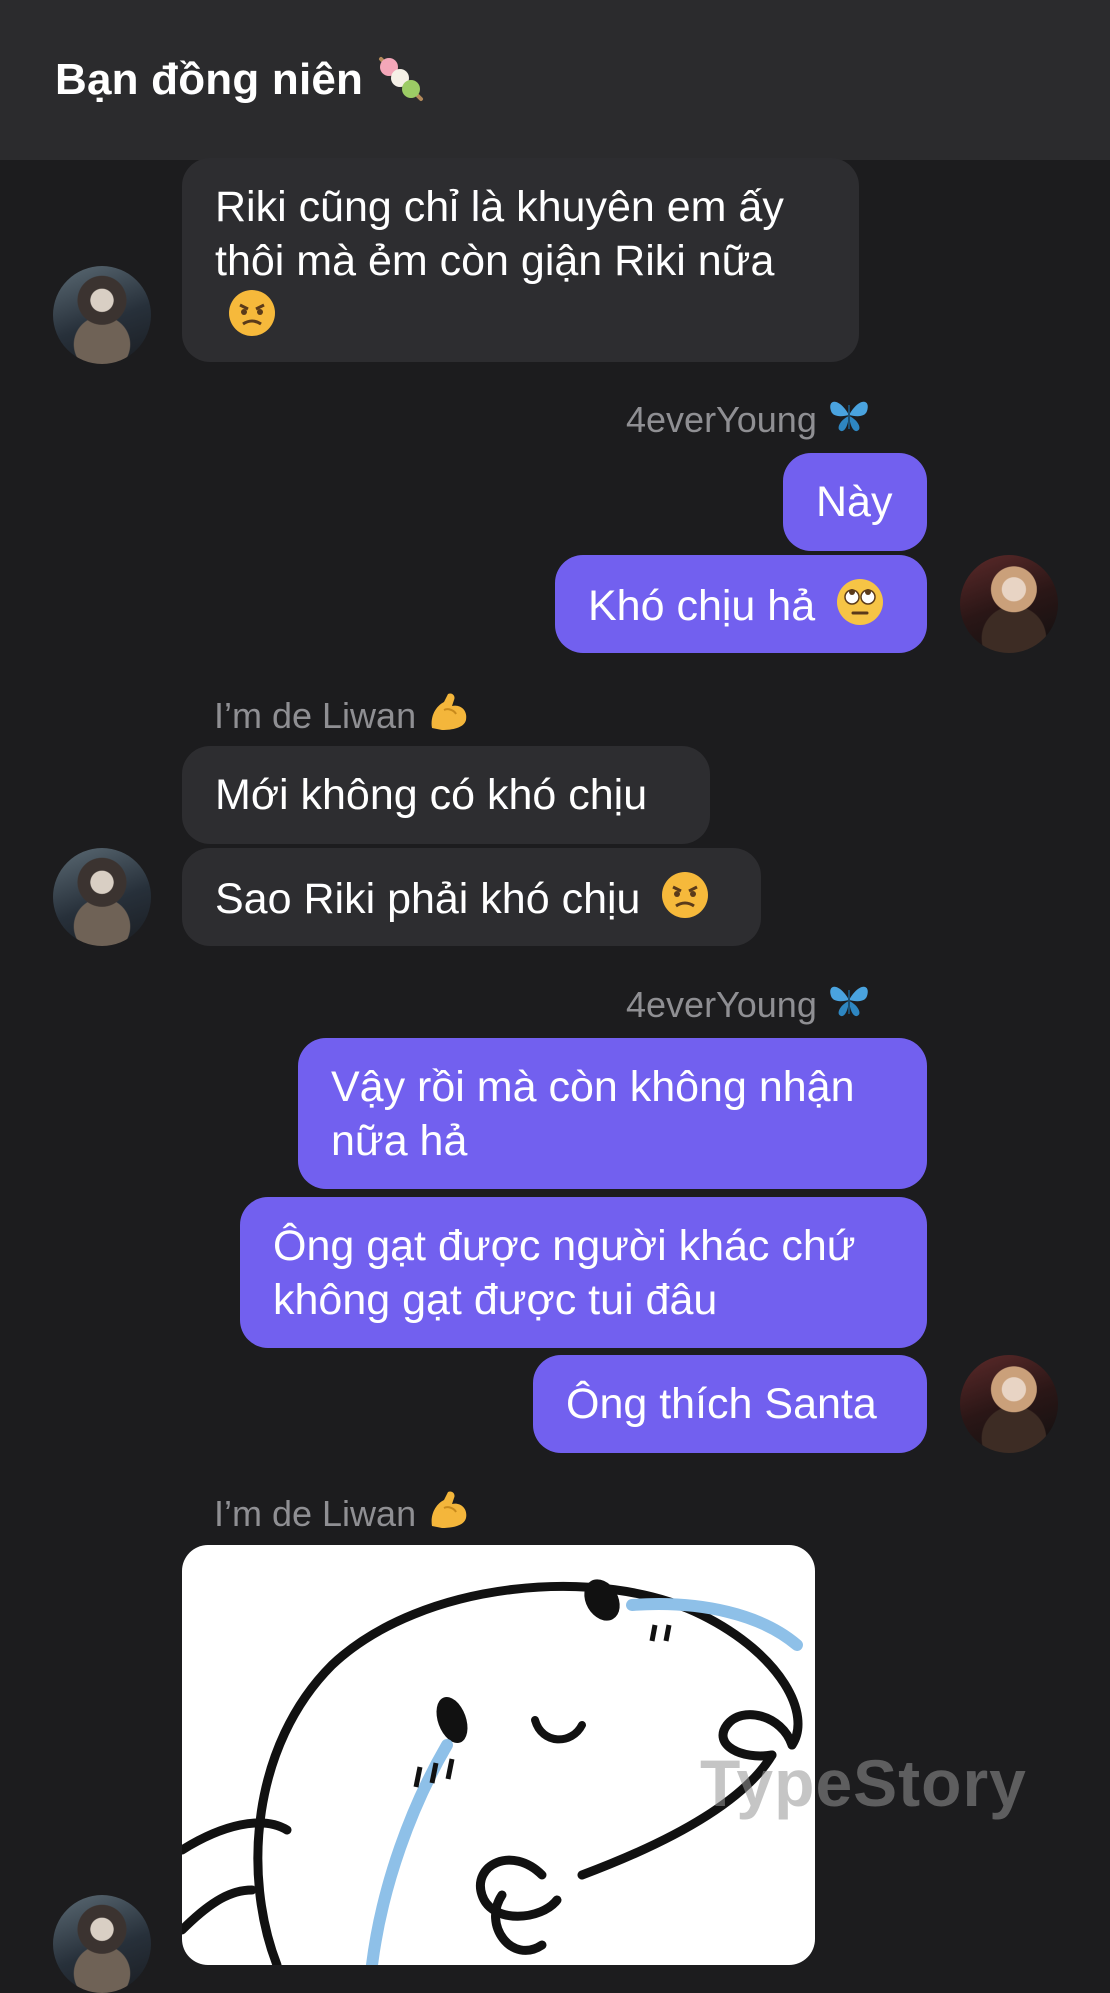 This screenshot has height=1993, width=1110. I want to click on message-text: Khó chịu hả, so click(702, 605).